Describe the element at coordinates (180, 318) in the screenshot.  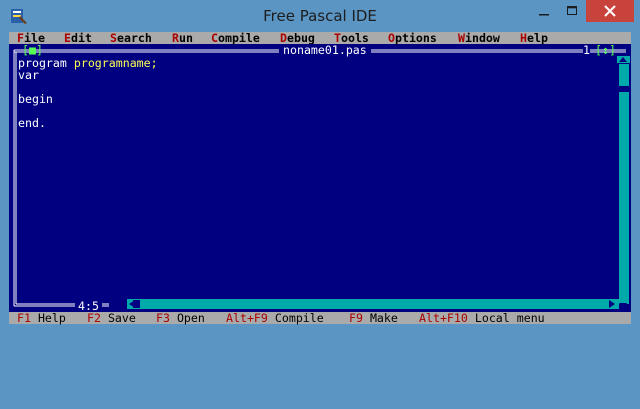
I see `status-open: F3 Open` at that location.